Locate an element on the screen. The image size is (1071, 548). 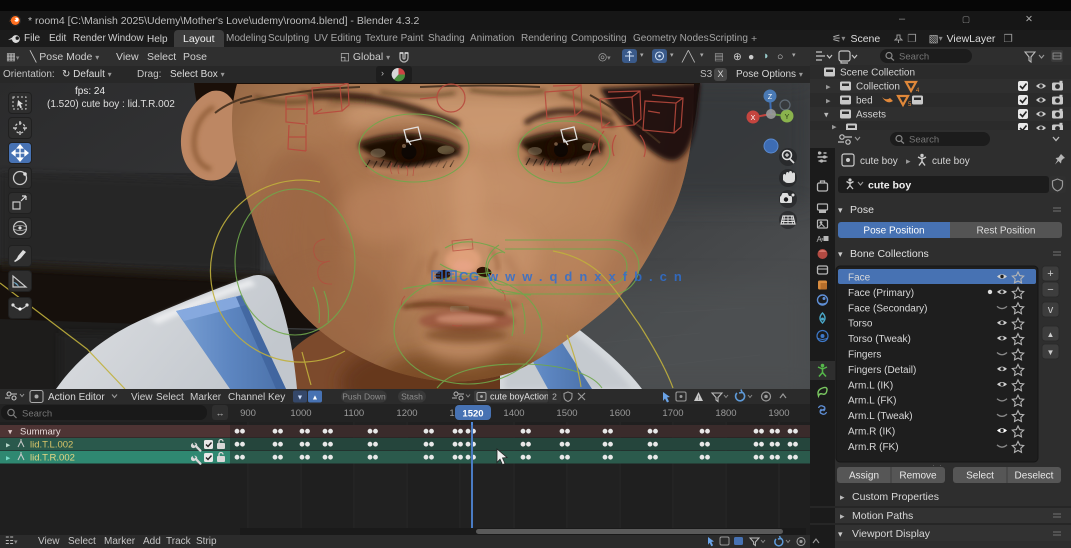
svg-text: Marker is located at coordinates (206, 397).